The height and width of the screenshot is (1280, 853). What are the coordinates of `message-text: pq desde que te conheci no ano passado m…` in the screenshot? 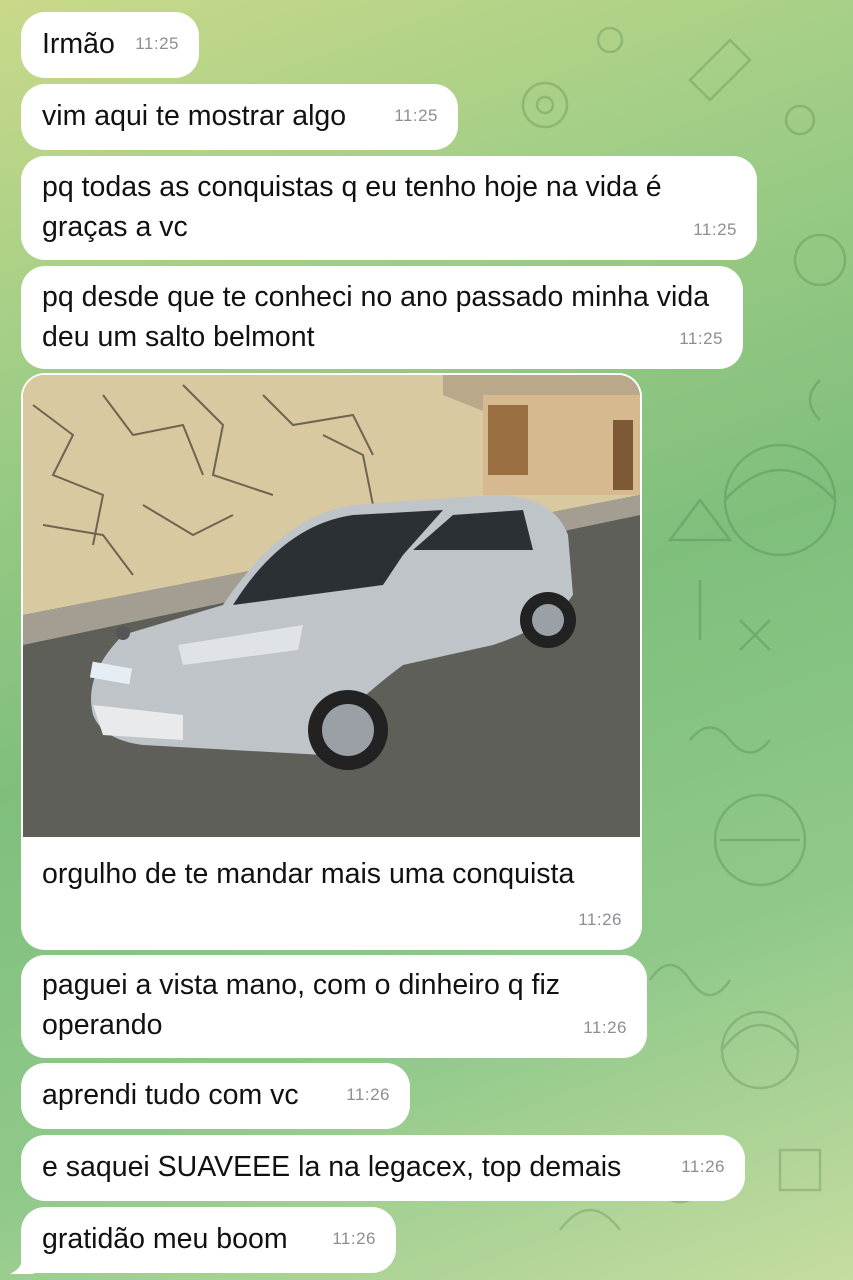 It's located at (376, 317).